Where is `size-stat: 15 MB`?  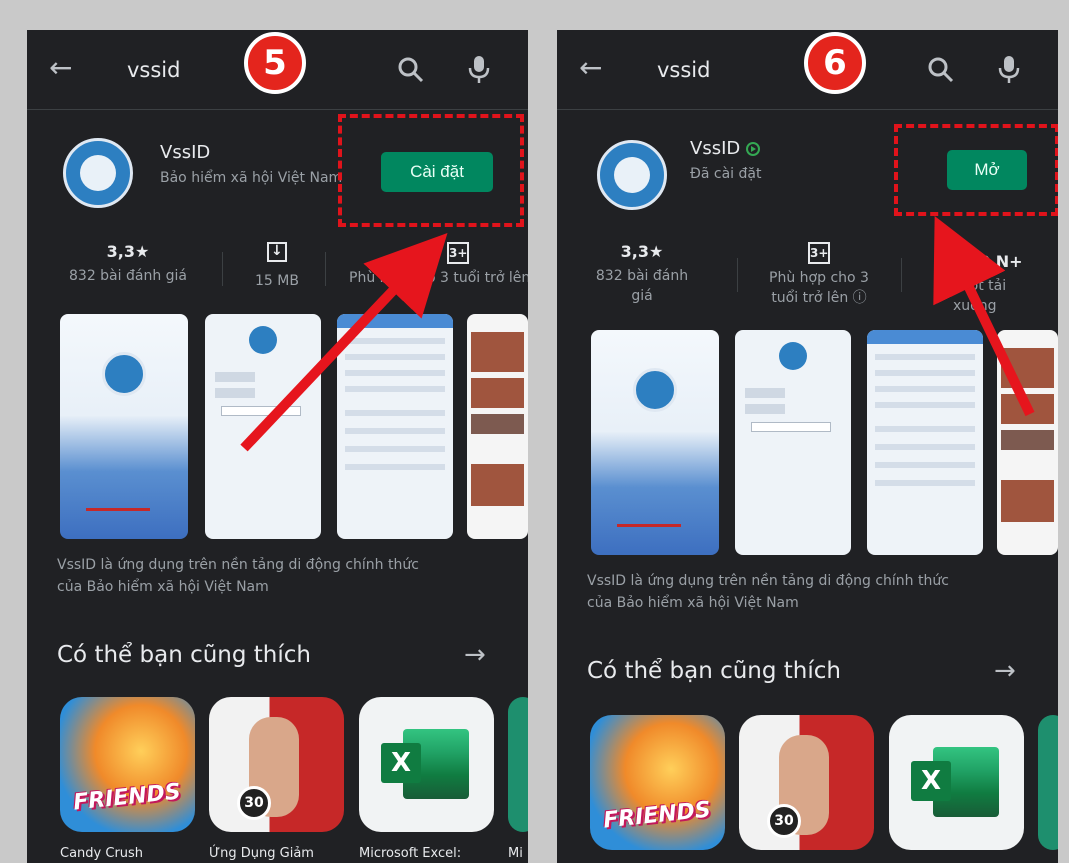
size-stat: 15 MB is located at coordinates (277, 266).